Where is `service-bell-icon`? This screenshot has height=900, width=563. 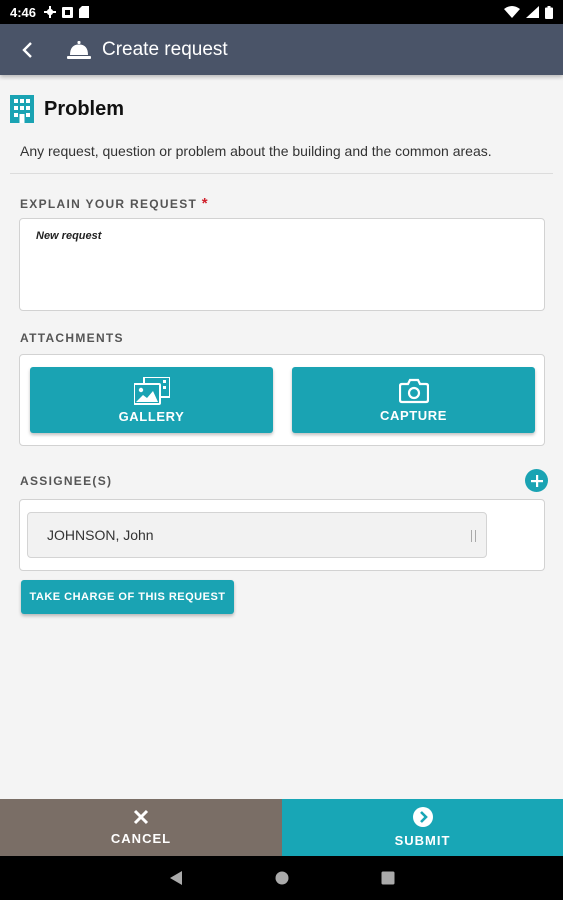
service-bell-icon is located at coordinates (79, 49).